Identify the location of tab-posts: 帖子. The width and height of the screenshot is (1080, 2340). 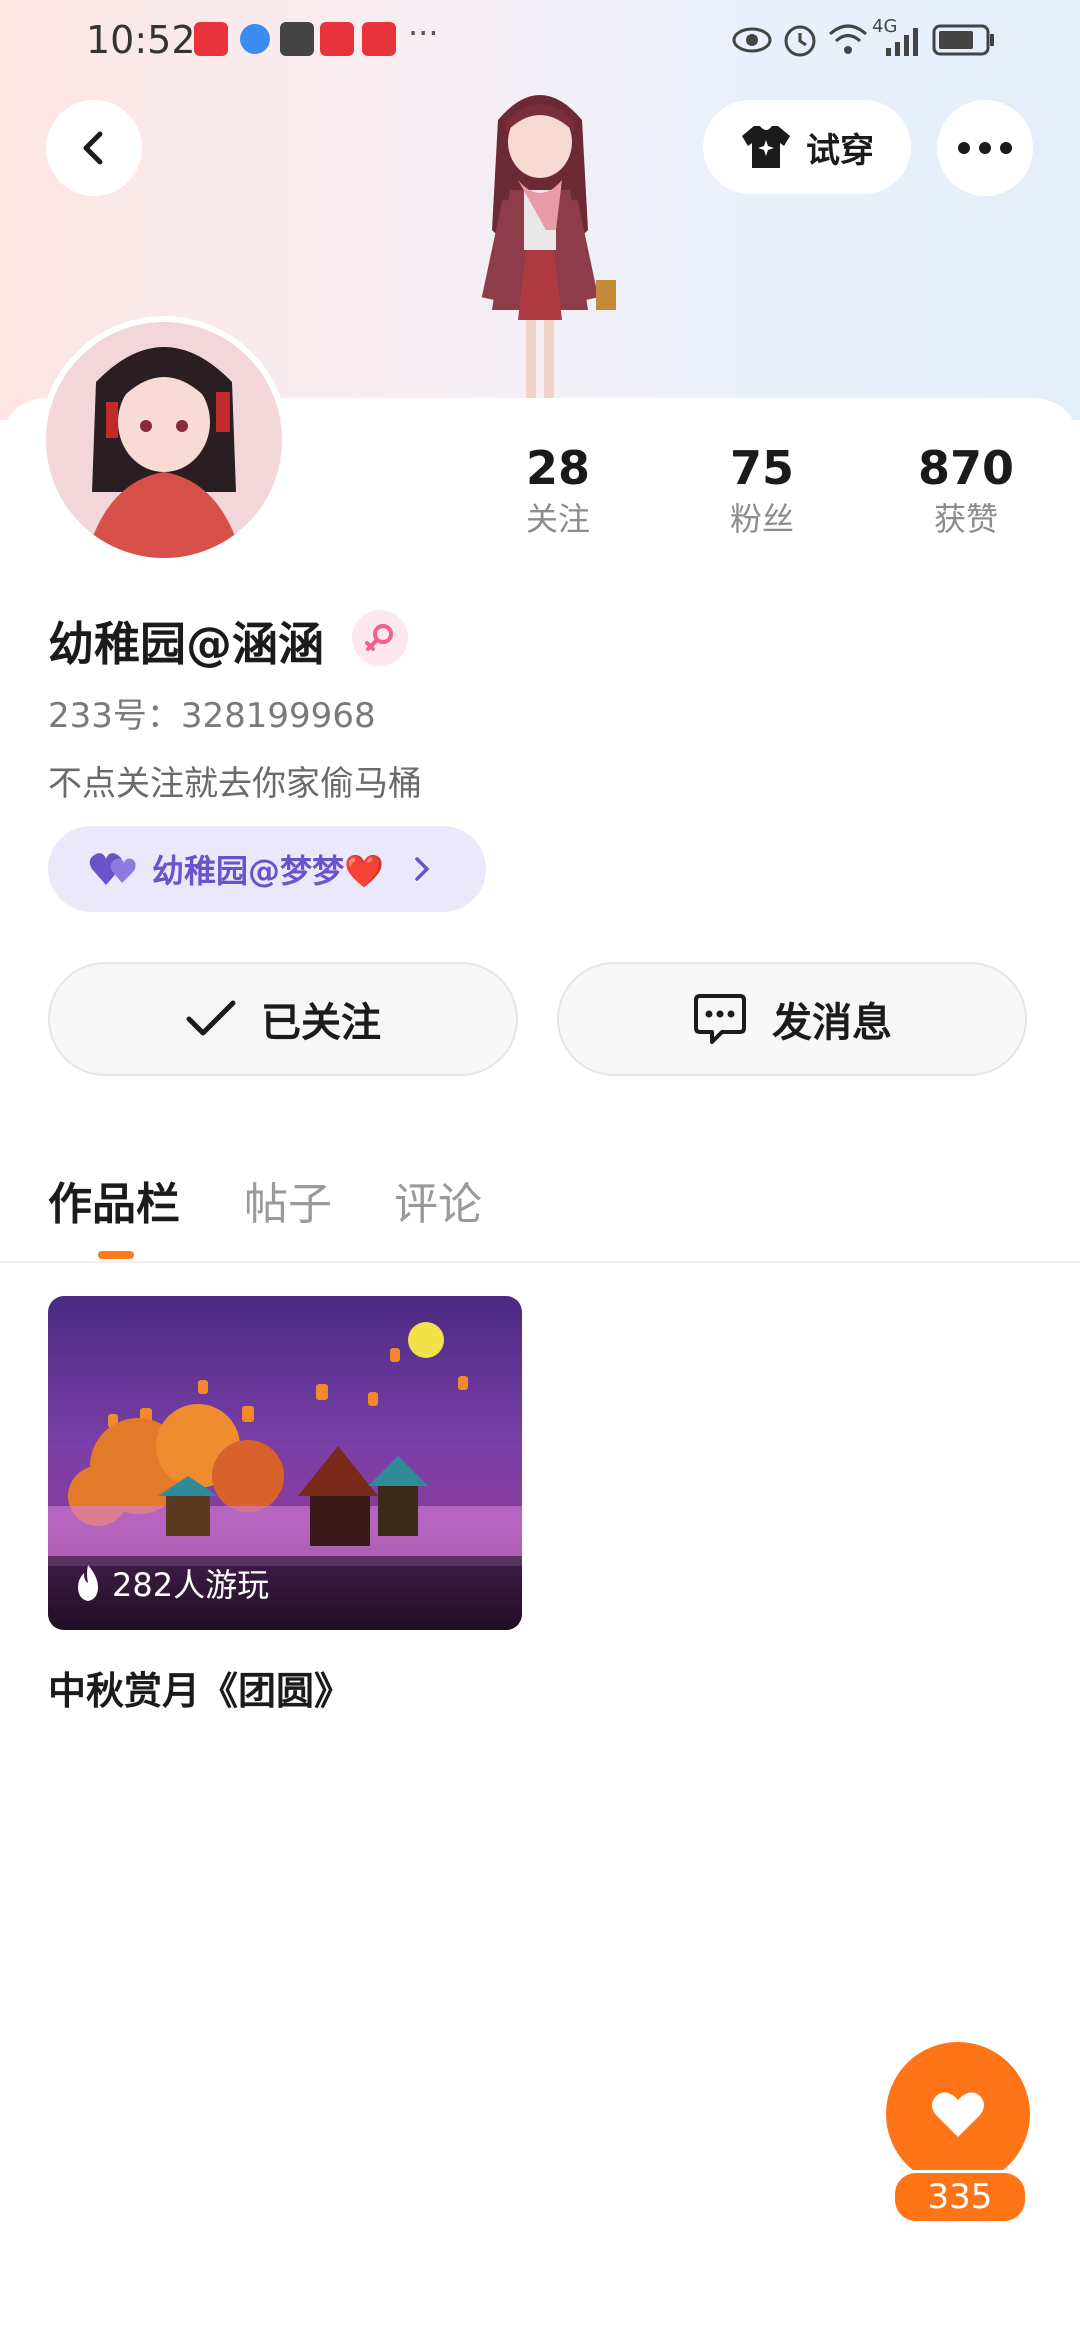
(288, 1200).